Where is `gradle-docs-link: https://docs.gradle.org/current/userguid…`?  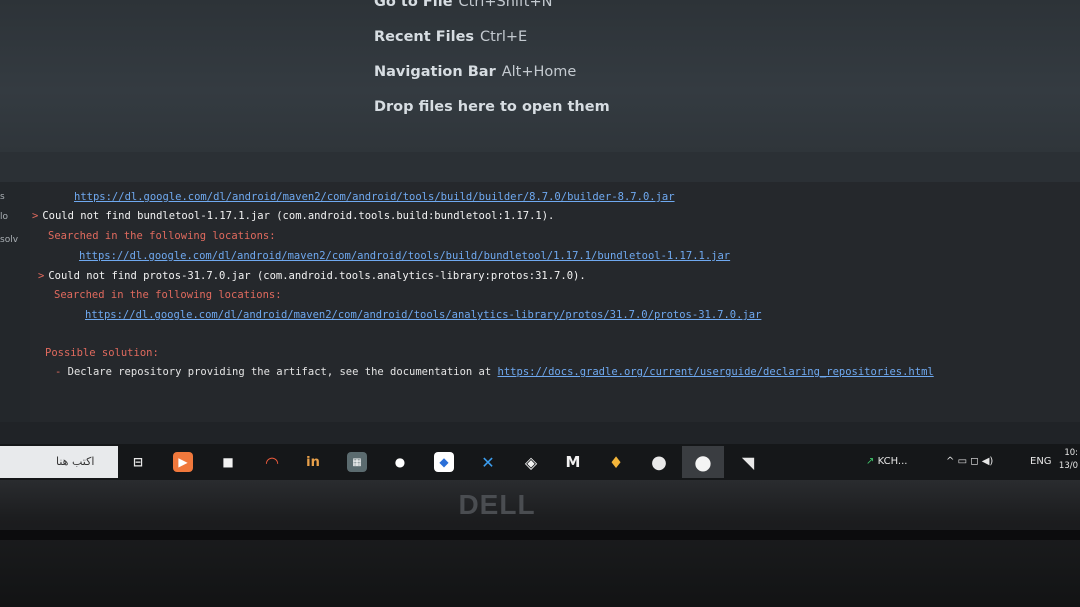 gradle-docs-link: https://docs.gradle.org/current/userguid… is located at coordinates (716, 372).